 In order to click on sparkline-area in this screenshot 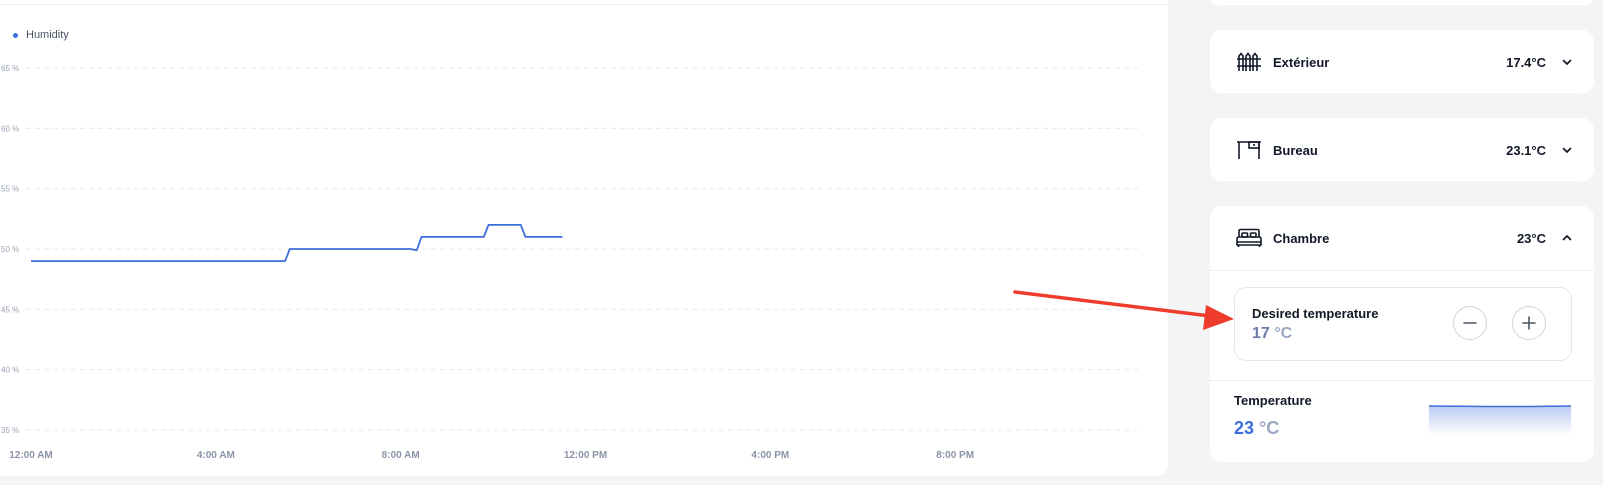, I will do `click(1500, 420)`.